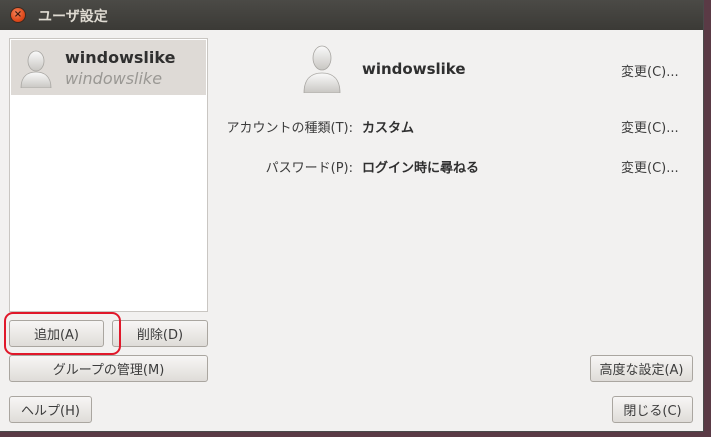 The width and height of the screenshot is (711, 437). I want to click on user-name: windowslike, so click(414, 69).